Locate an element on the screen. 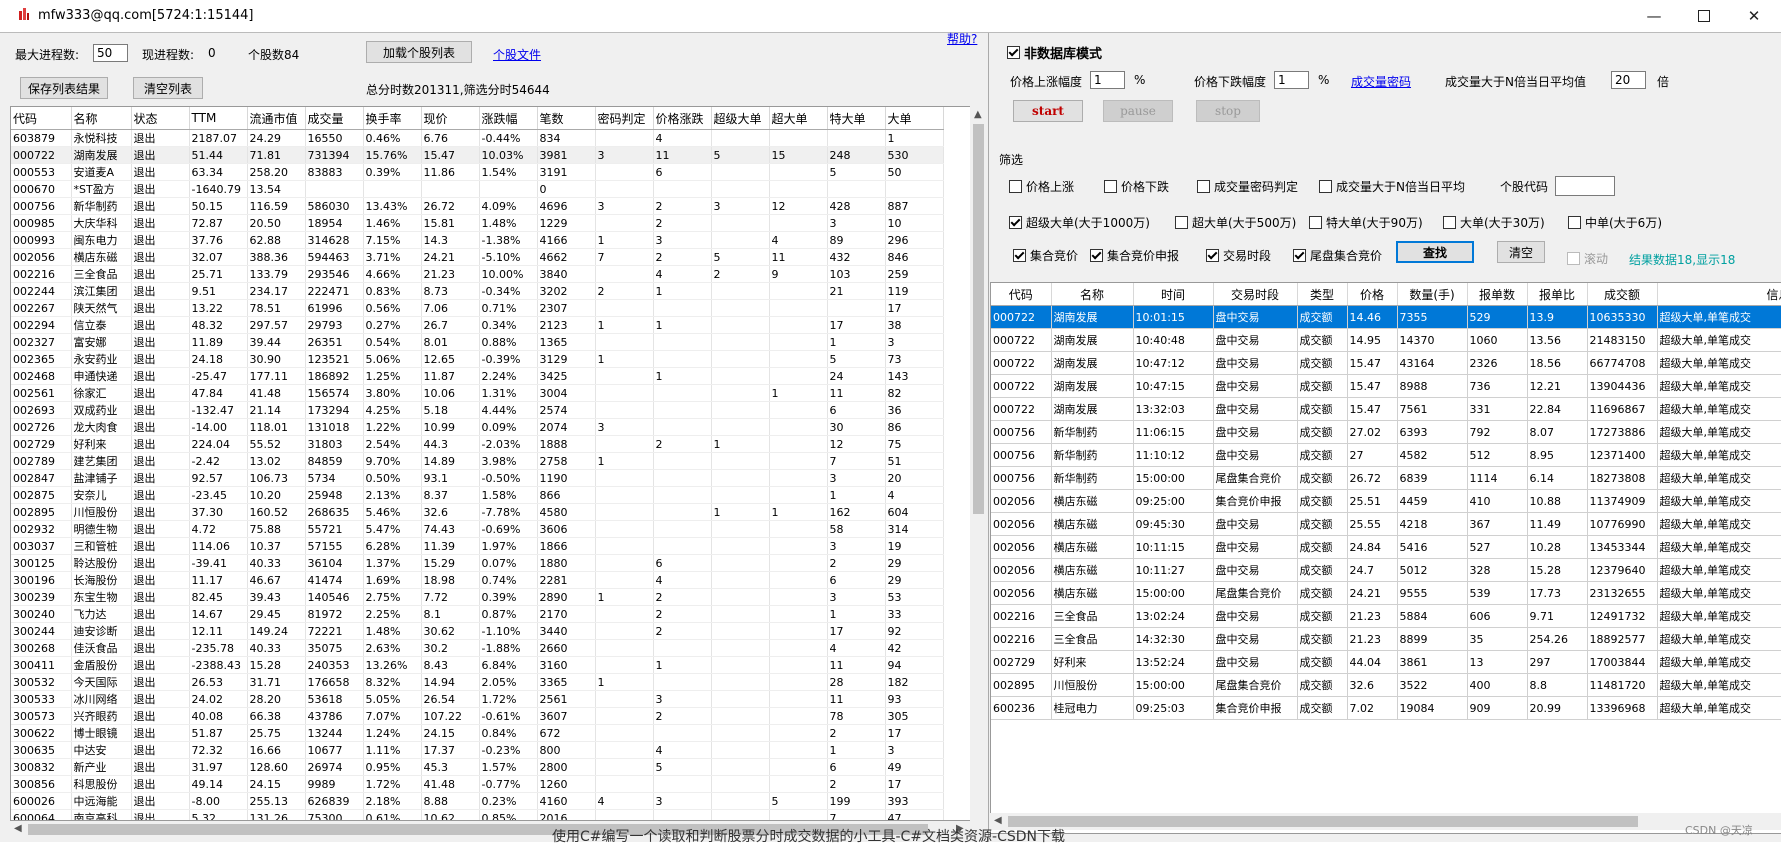  stock-code-input is located at coordinates (1585, 186).